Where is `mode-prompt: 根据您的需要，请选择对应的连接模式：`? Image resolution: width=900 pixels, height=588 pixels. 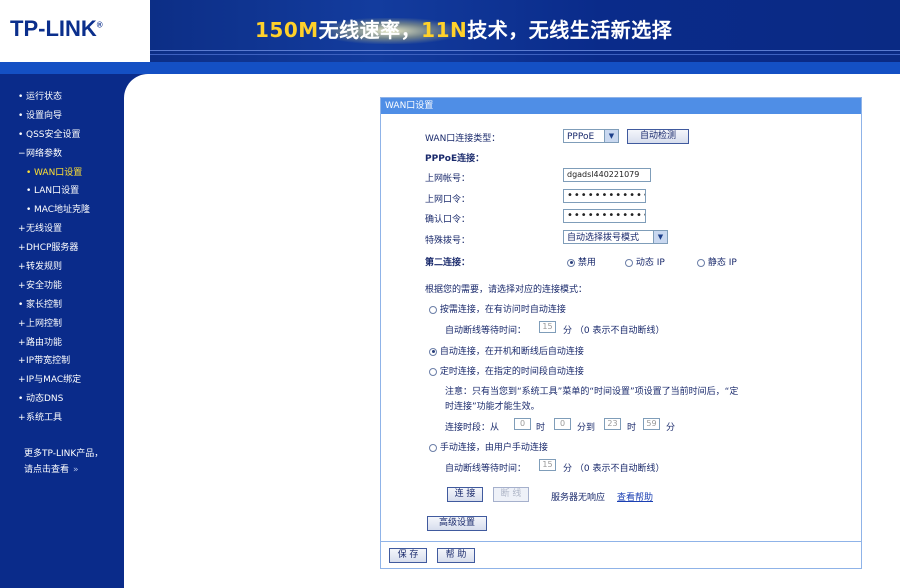 mode-prompt: 根据您的需要，请选择对应的连接模式： is located at coordinates (506, 290).